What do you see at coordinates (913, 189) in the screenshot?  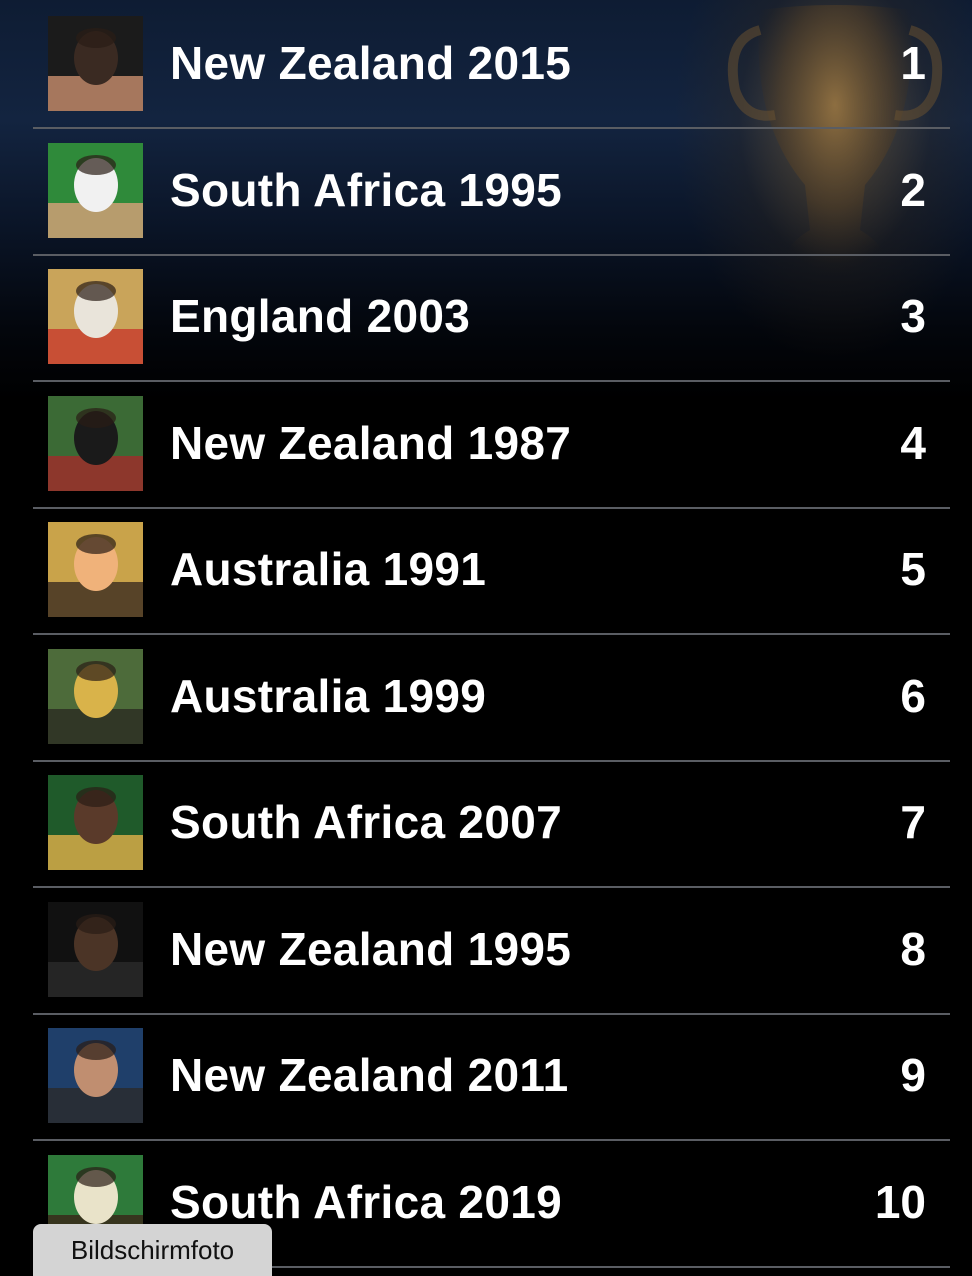 I see `rank-number: 2` at bounding box center [913, 189].